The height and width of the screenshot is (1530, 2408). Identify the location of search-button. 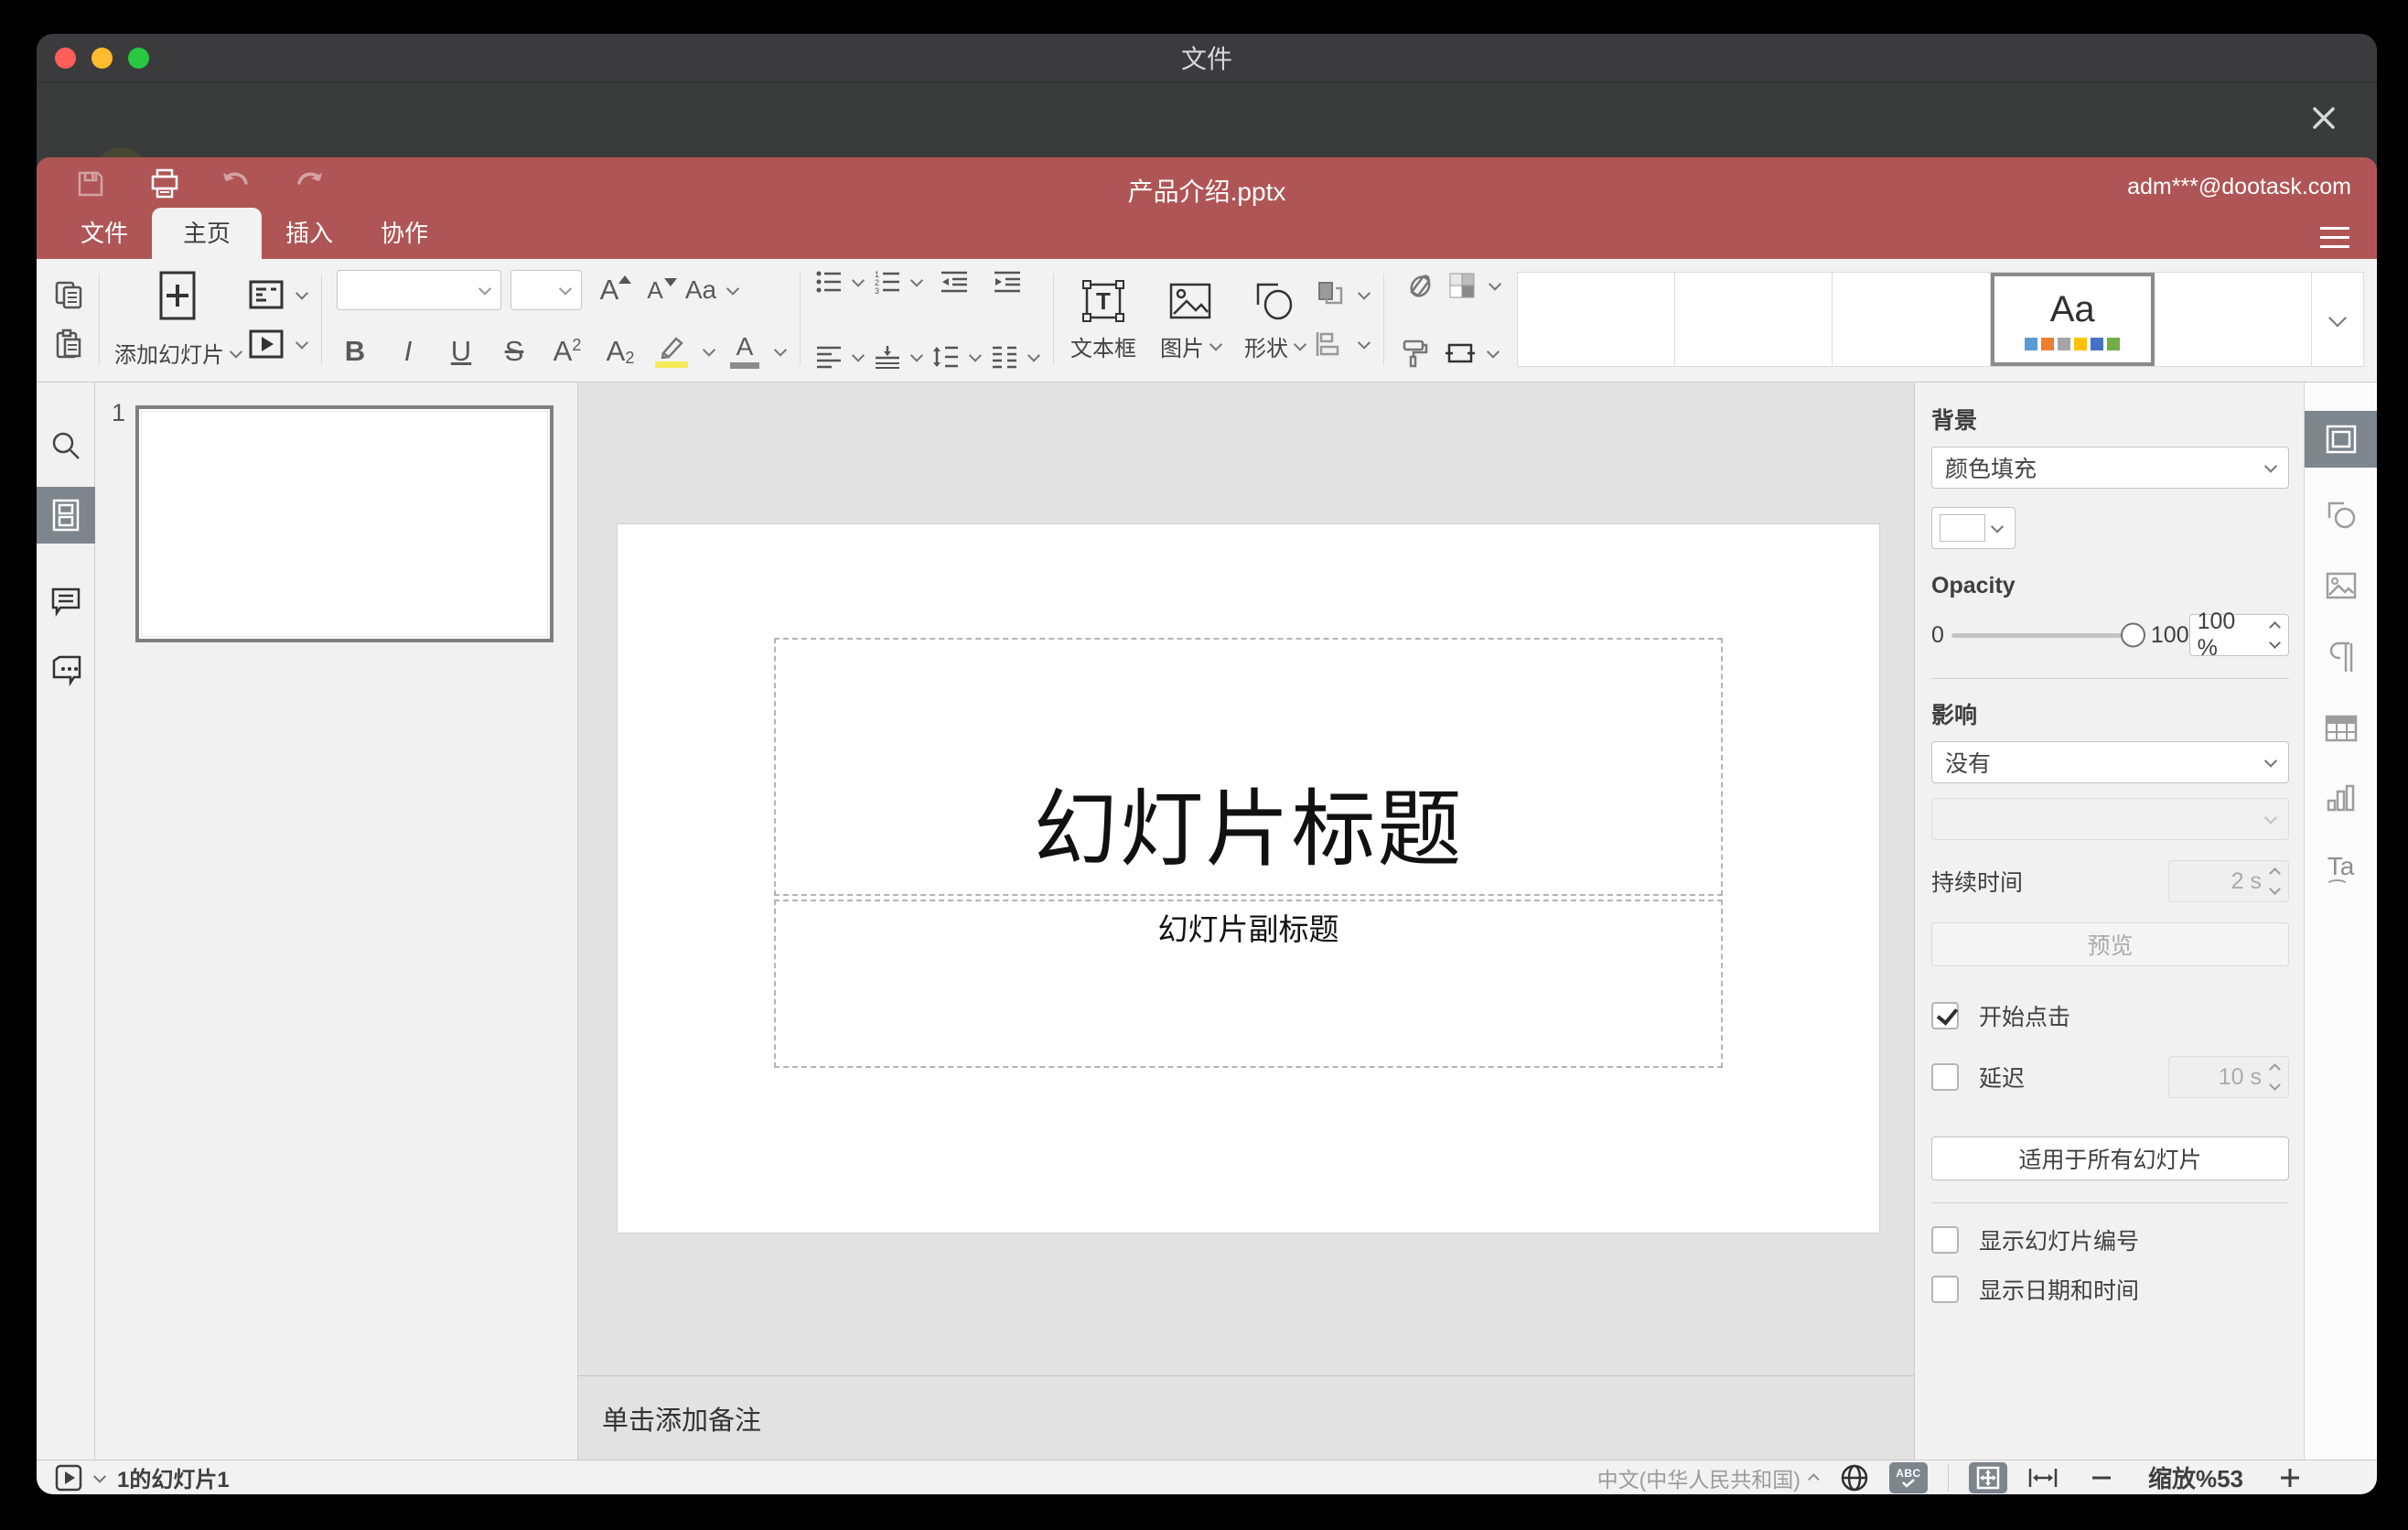
(66, 445).